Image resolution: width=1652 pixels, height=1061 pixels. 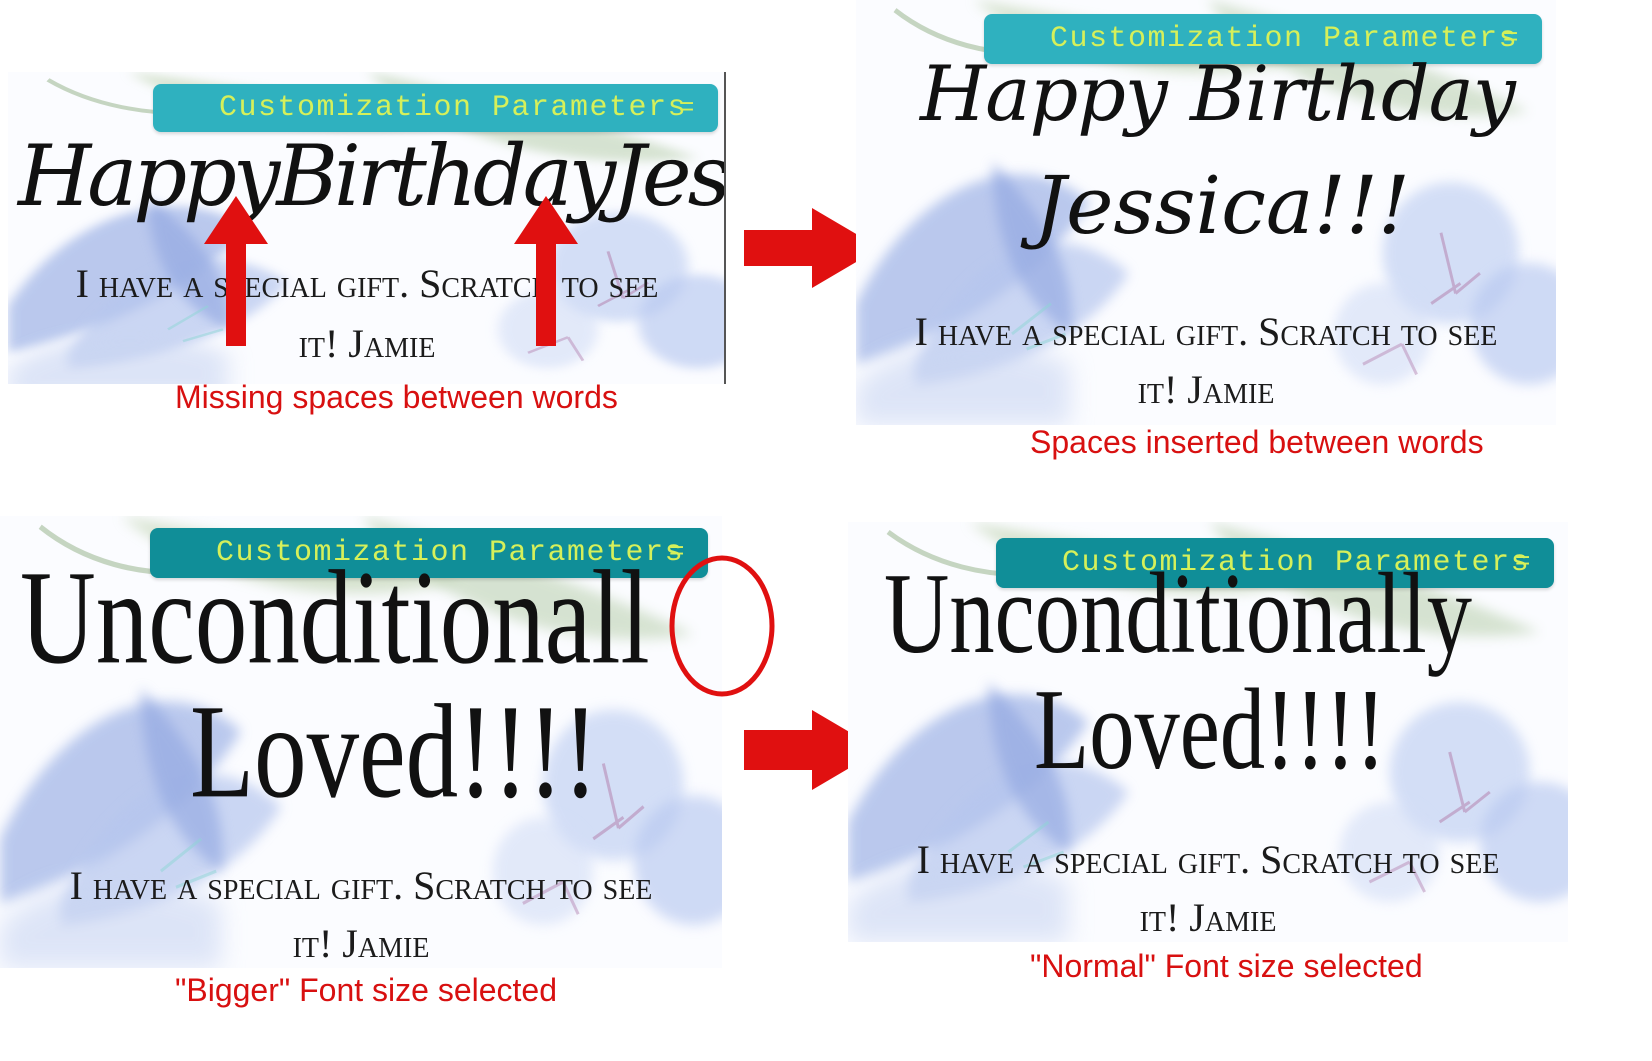 What do you see at coordinates (1208, 859) in the screenshot?
I see `message-line-1: I have a special gift. Scratch to see` at bounding box center [1208, 859].